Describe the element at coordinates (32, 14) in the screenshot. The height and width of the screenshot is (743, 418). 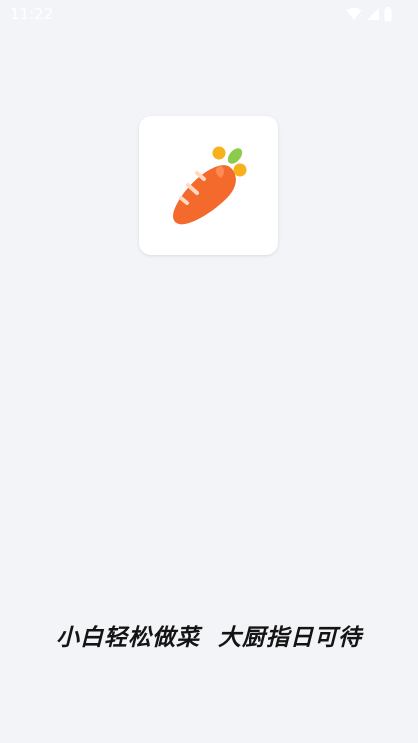
I see `status-time: 11:22` at that location.